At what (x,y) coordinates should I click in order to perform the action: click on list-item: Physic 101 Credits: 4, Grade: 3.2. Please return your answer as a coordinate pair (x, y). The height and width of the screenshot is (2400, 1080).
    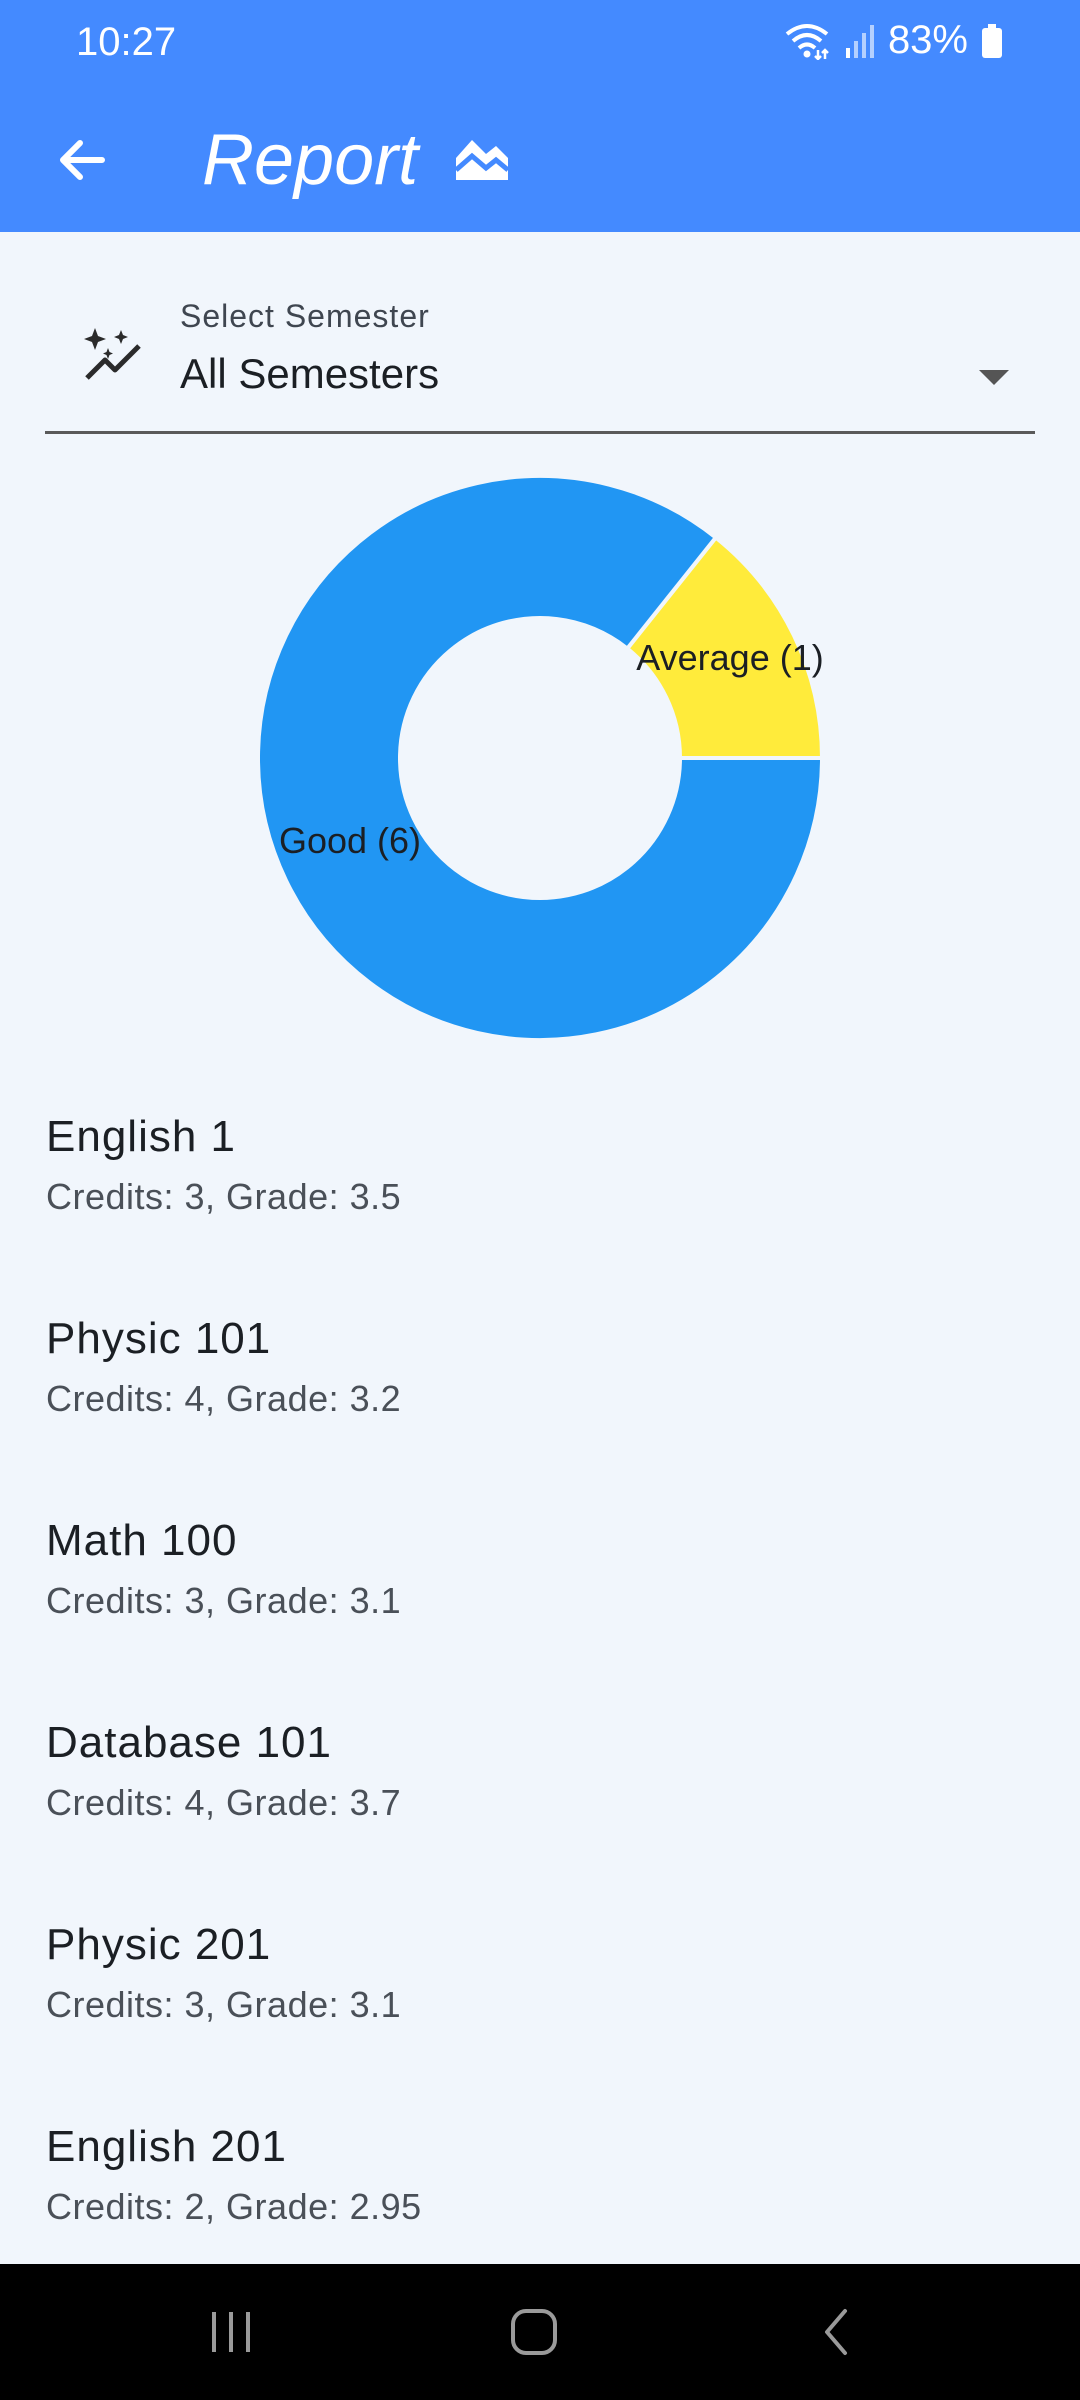
    Looking at the image, I should click on (540, 1403).